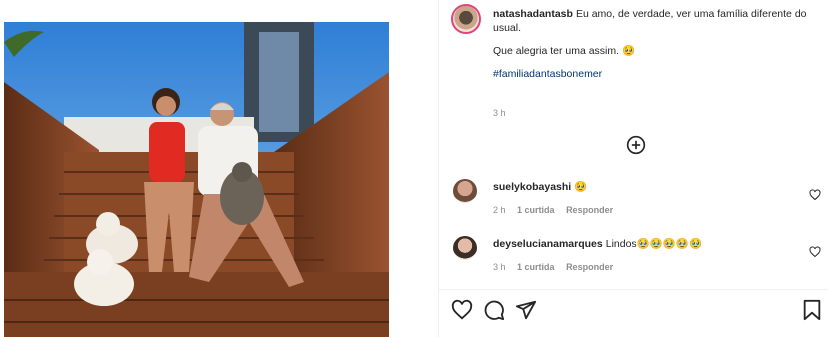 This screenshot has height=337, width=828. What do you see at coordinates (548, 244) in the screenshot?
I see `commenter-username: deyselucianamarques` at bounding box center [548, 244].